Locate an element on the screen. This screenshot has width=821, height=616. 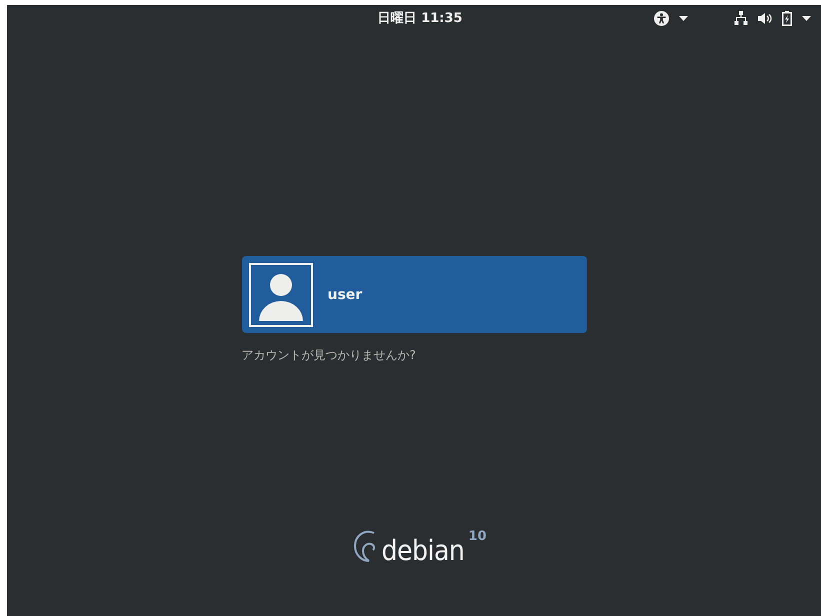
logo-wordmark: debian is located at coordinates (423, 551).